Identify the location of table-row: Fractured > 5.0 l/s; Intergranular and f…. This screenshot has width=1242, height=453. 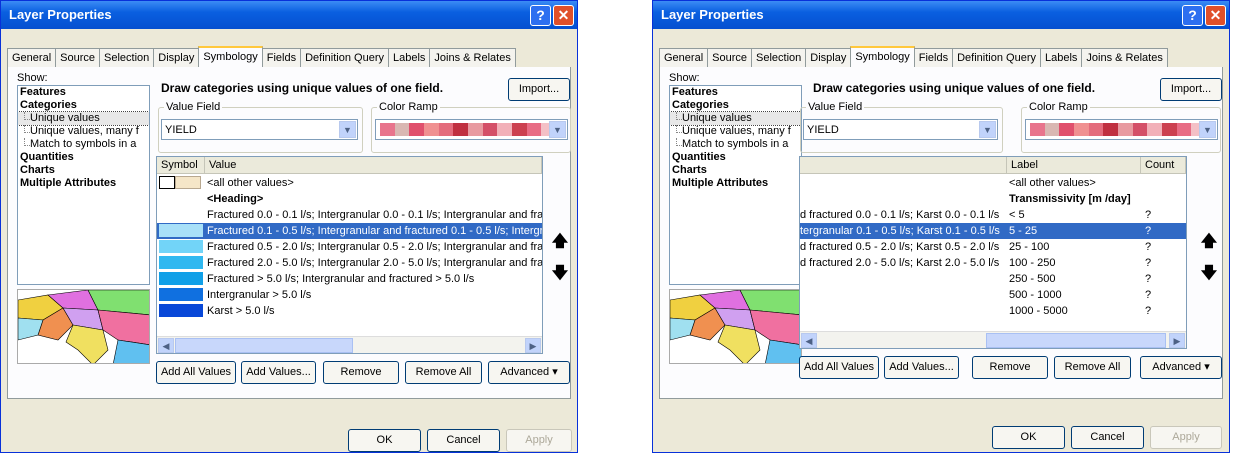
(349, 279).